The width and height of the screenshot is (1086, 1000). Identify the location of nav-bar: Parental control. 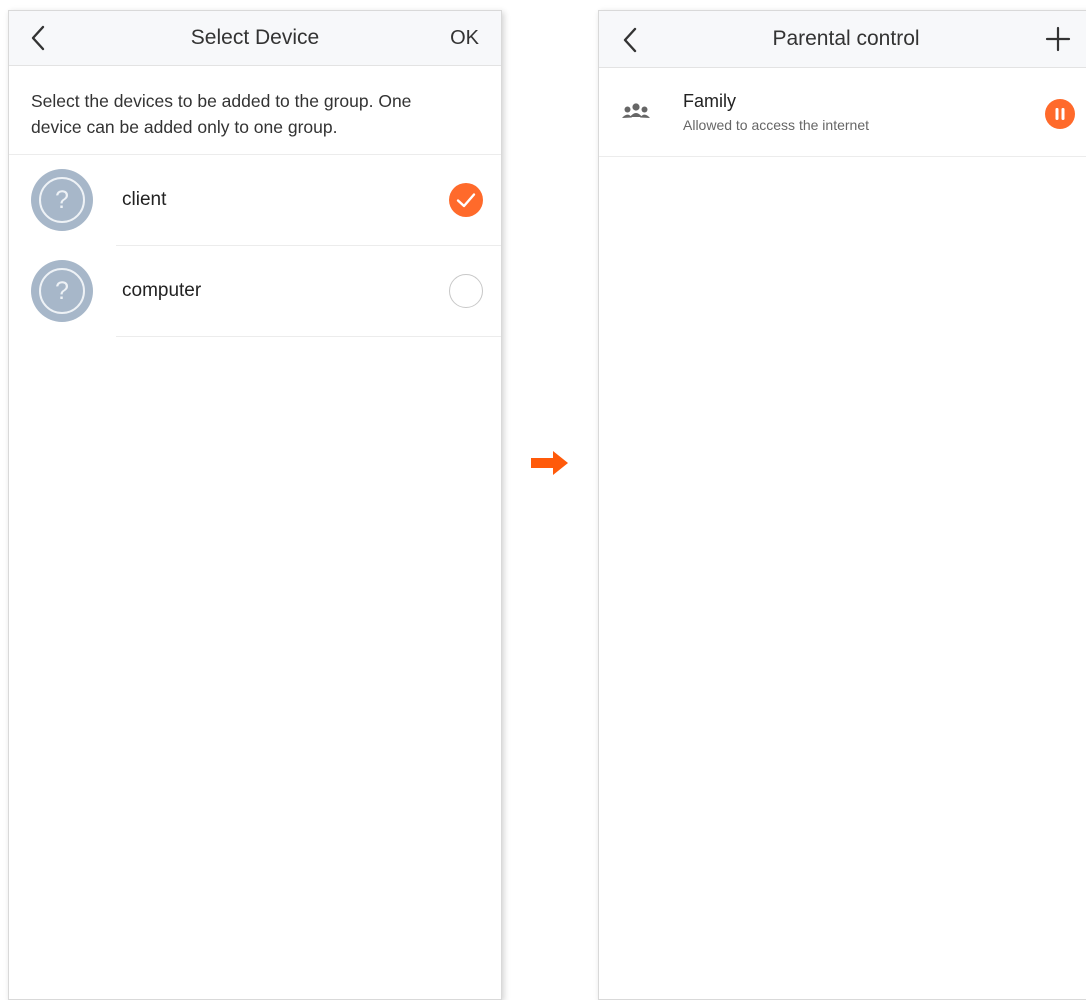
(842, 39).